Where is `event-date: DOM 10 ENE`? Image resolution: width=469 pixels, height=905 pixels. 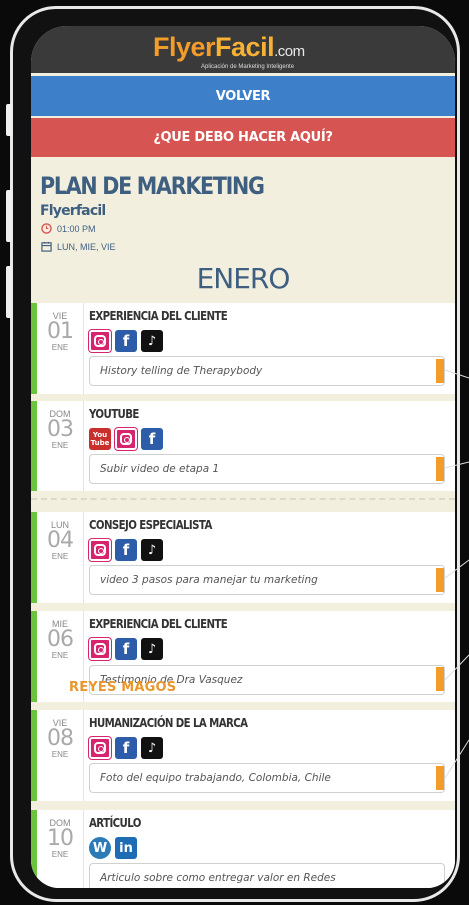 event-date: DOM 10 ENE is located at coordinates (60, 838).